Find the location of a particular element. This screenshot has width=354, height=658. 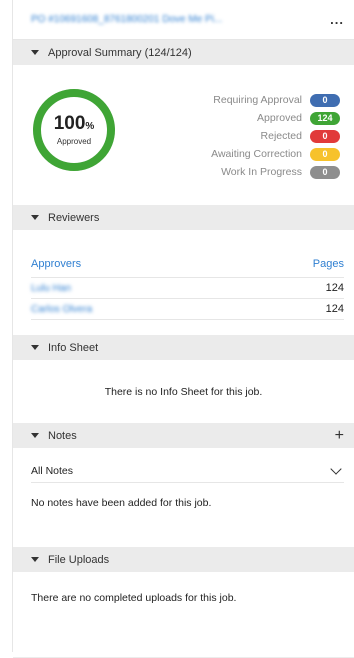

reviewer-name: Carlos Olvera is located at coordinates (61, 309).